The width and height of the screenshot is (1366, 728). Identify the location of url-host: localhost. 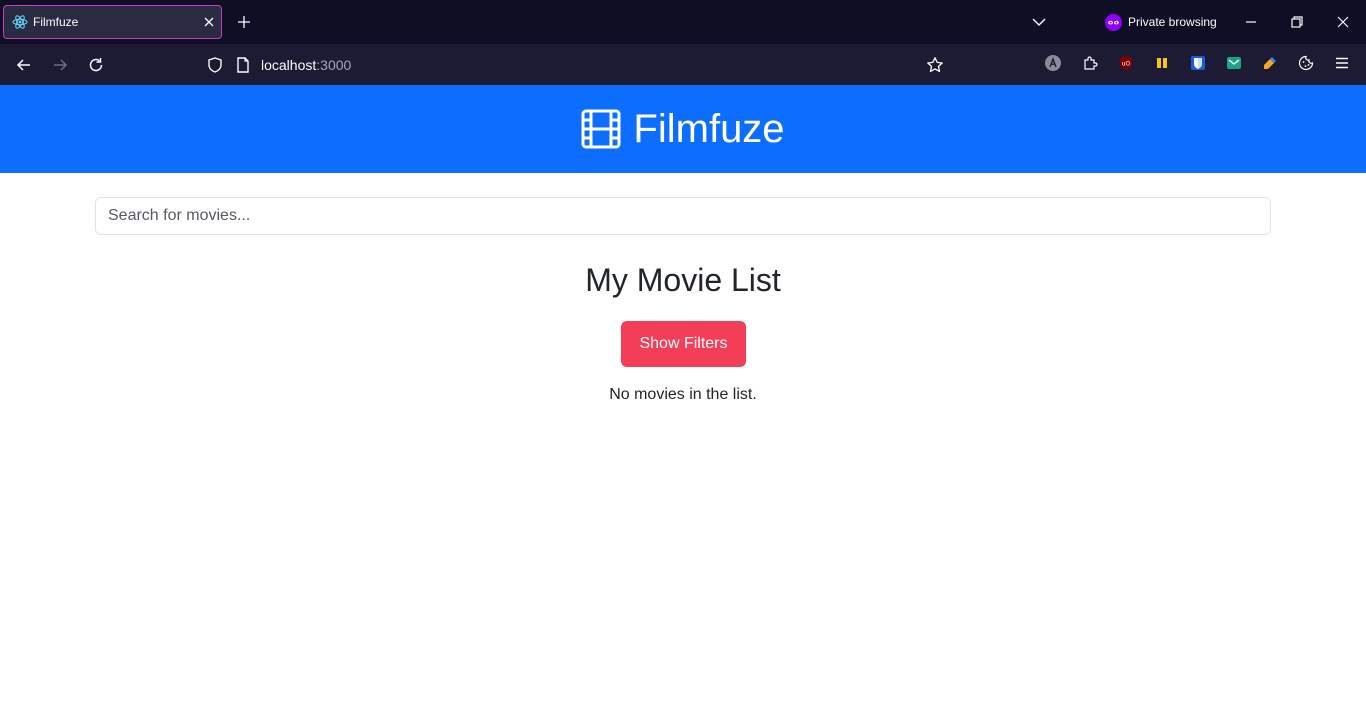
(289, 65).